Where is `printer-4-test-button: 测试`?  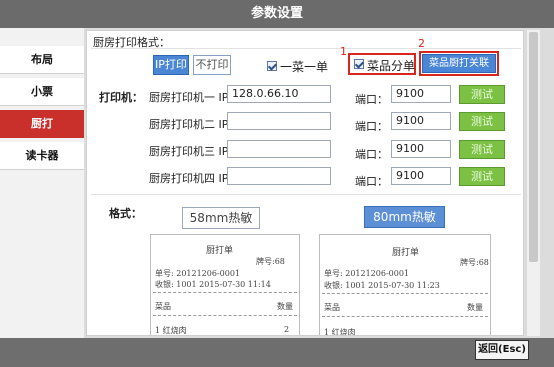
printer-4-test-button: 测试 is located at coordinates (482, 176).